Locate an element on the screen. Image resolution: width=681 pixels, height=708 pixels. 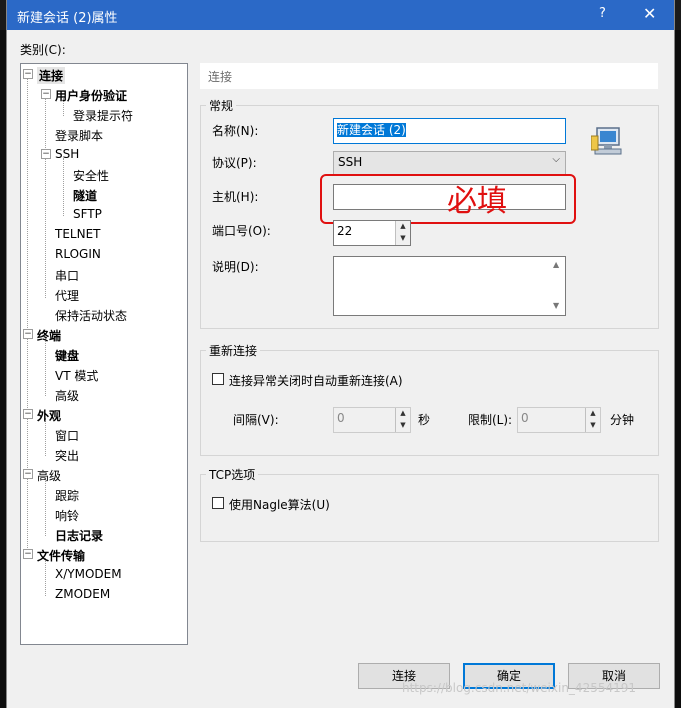
tree-item-login-prompt: 登录提示符 is located at coordinates (103, 115).